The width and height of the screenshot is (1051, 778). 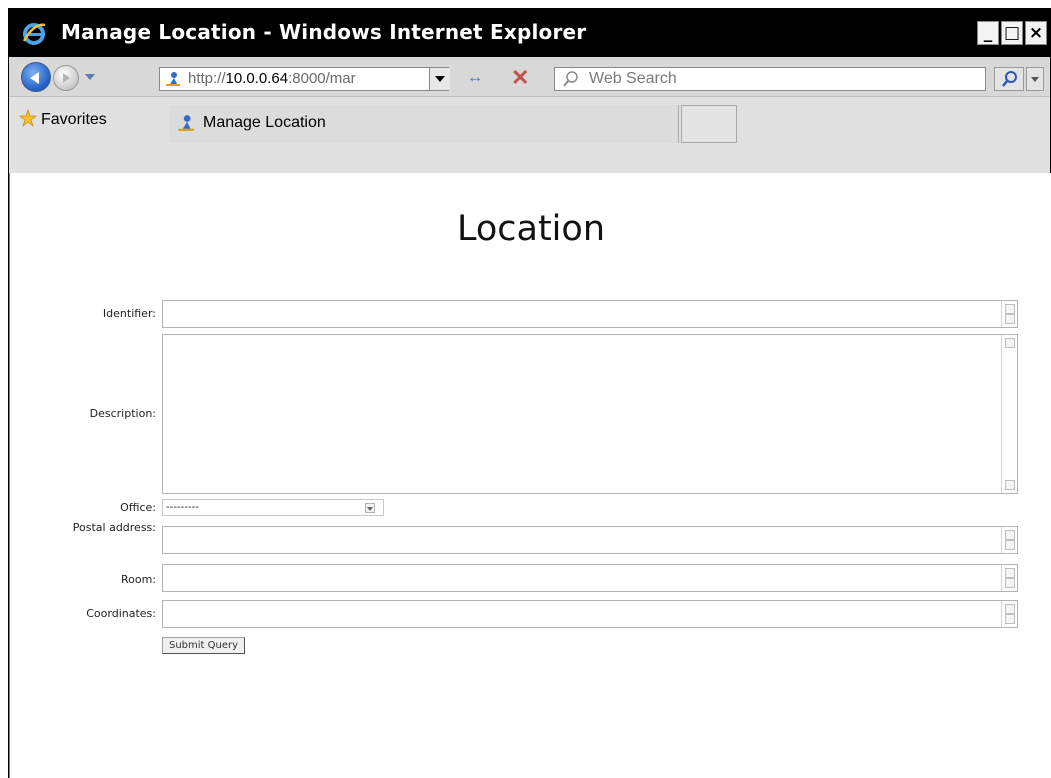 I want to click on close-button: ×, so click(x=1036, y=33).